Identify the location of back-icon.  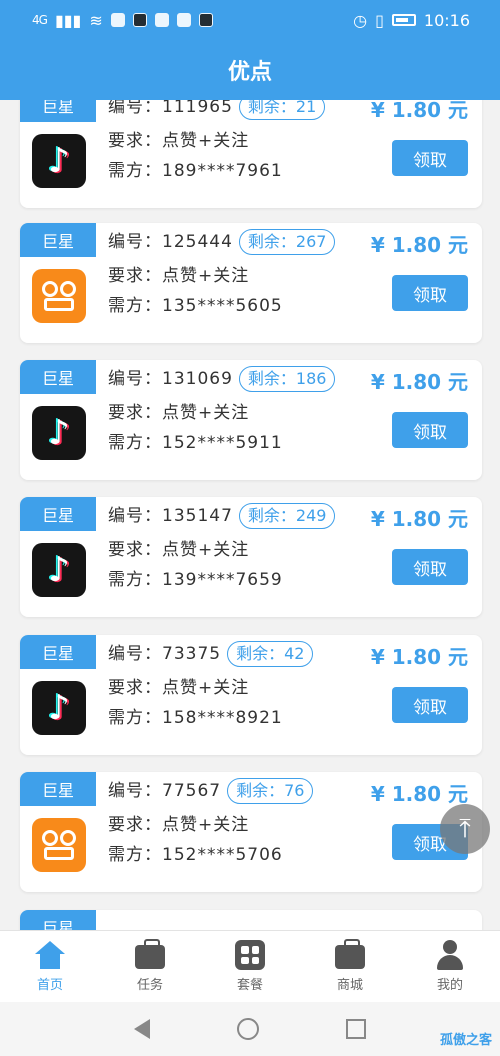
(141, 1029).